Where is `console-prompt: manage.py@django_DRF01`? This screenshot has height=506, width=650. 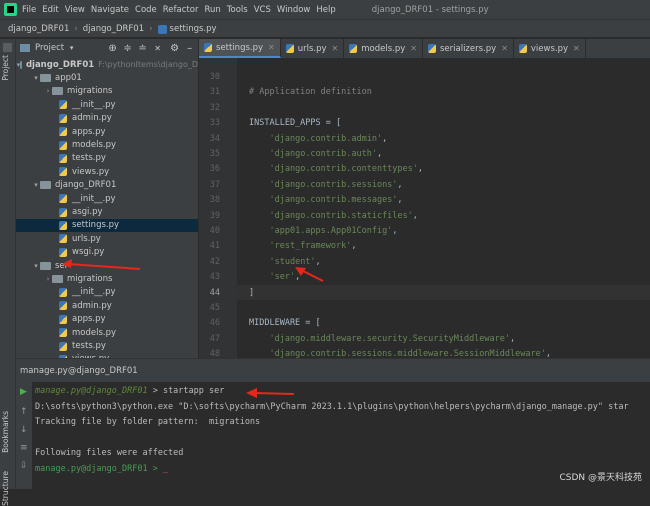
console-prompt: manage.py@django_DRF01 is located at coordinates (91, 391).